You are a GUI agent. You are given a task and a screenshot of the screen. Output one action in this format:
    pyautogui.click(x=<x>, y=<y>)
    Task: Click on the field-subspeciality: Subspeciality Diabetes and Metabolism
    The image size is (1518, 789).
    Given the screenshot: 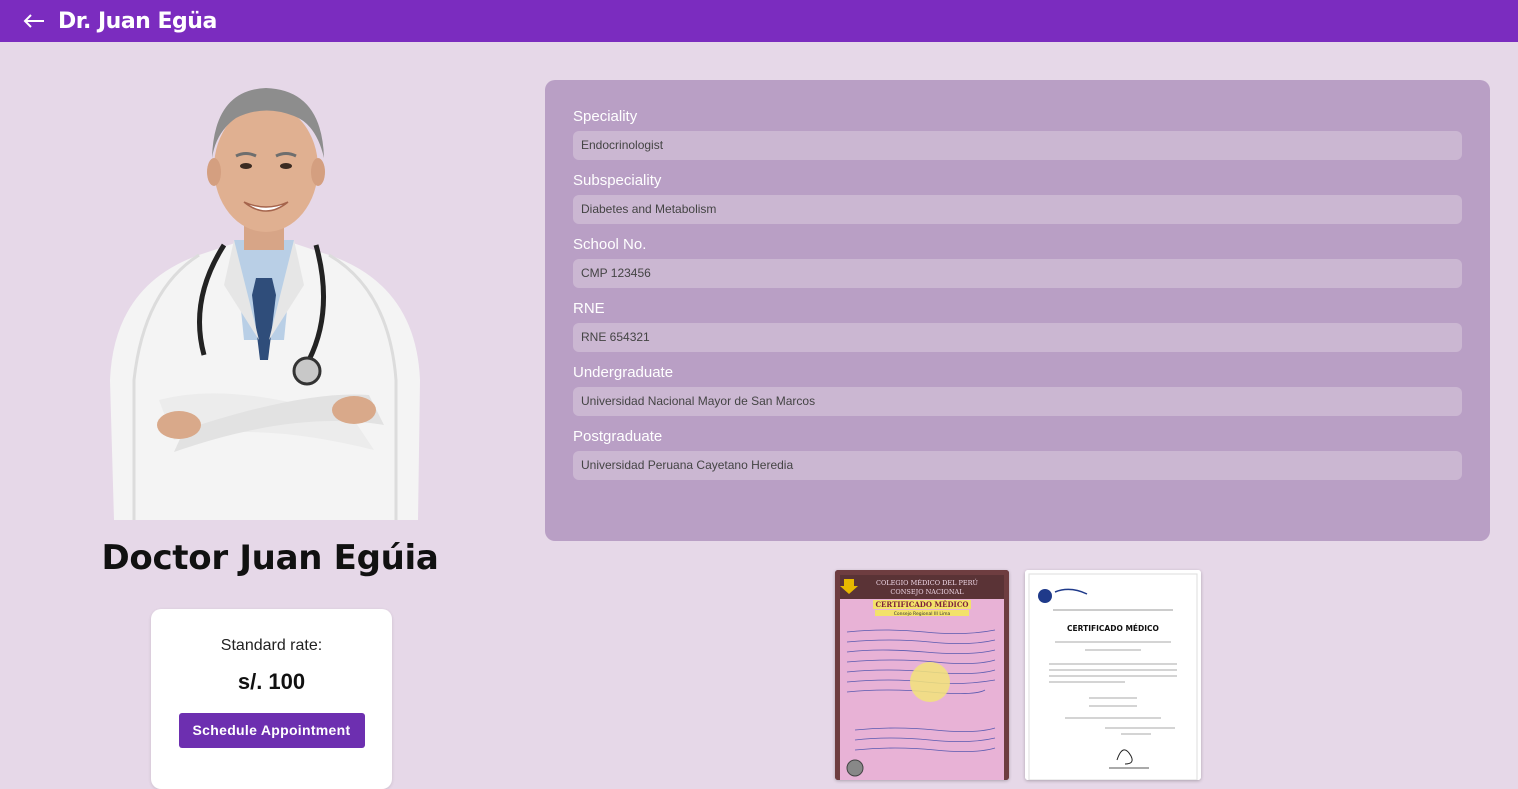 What is the action you would take?
    pyautogui.click(x=1017, y=197)
    